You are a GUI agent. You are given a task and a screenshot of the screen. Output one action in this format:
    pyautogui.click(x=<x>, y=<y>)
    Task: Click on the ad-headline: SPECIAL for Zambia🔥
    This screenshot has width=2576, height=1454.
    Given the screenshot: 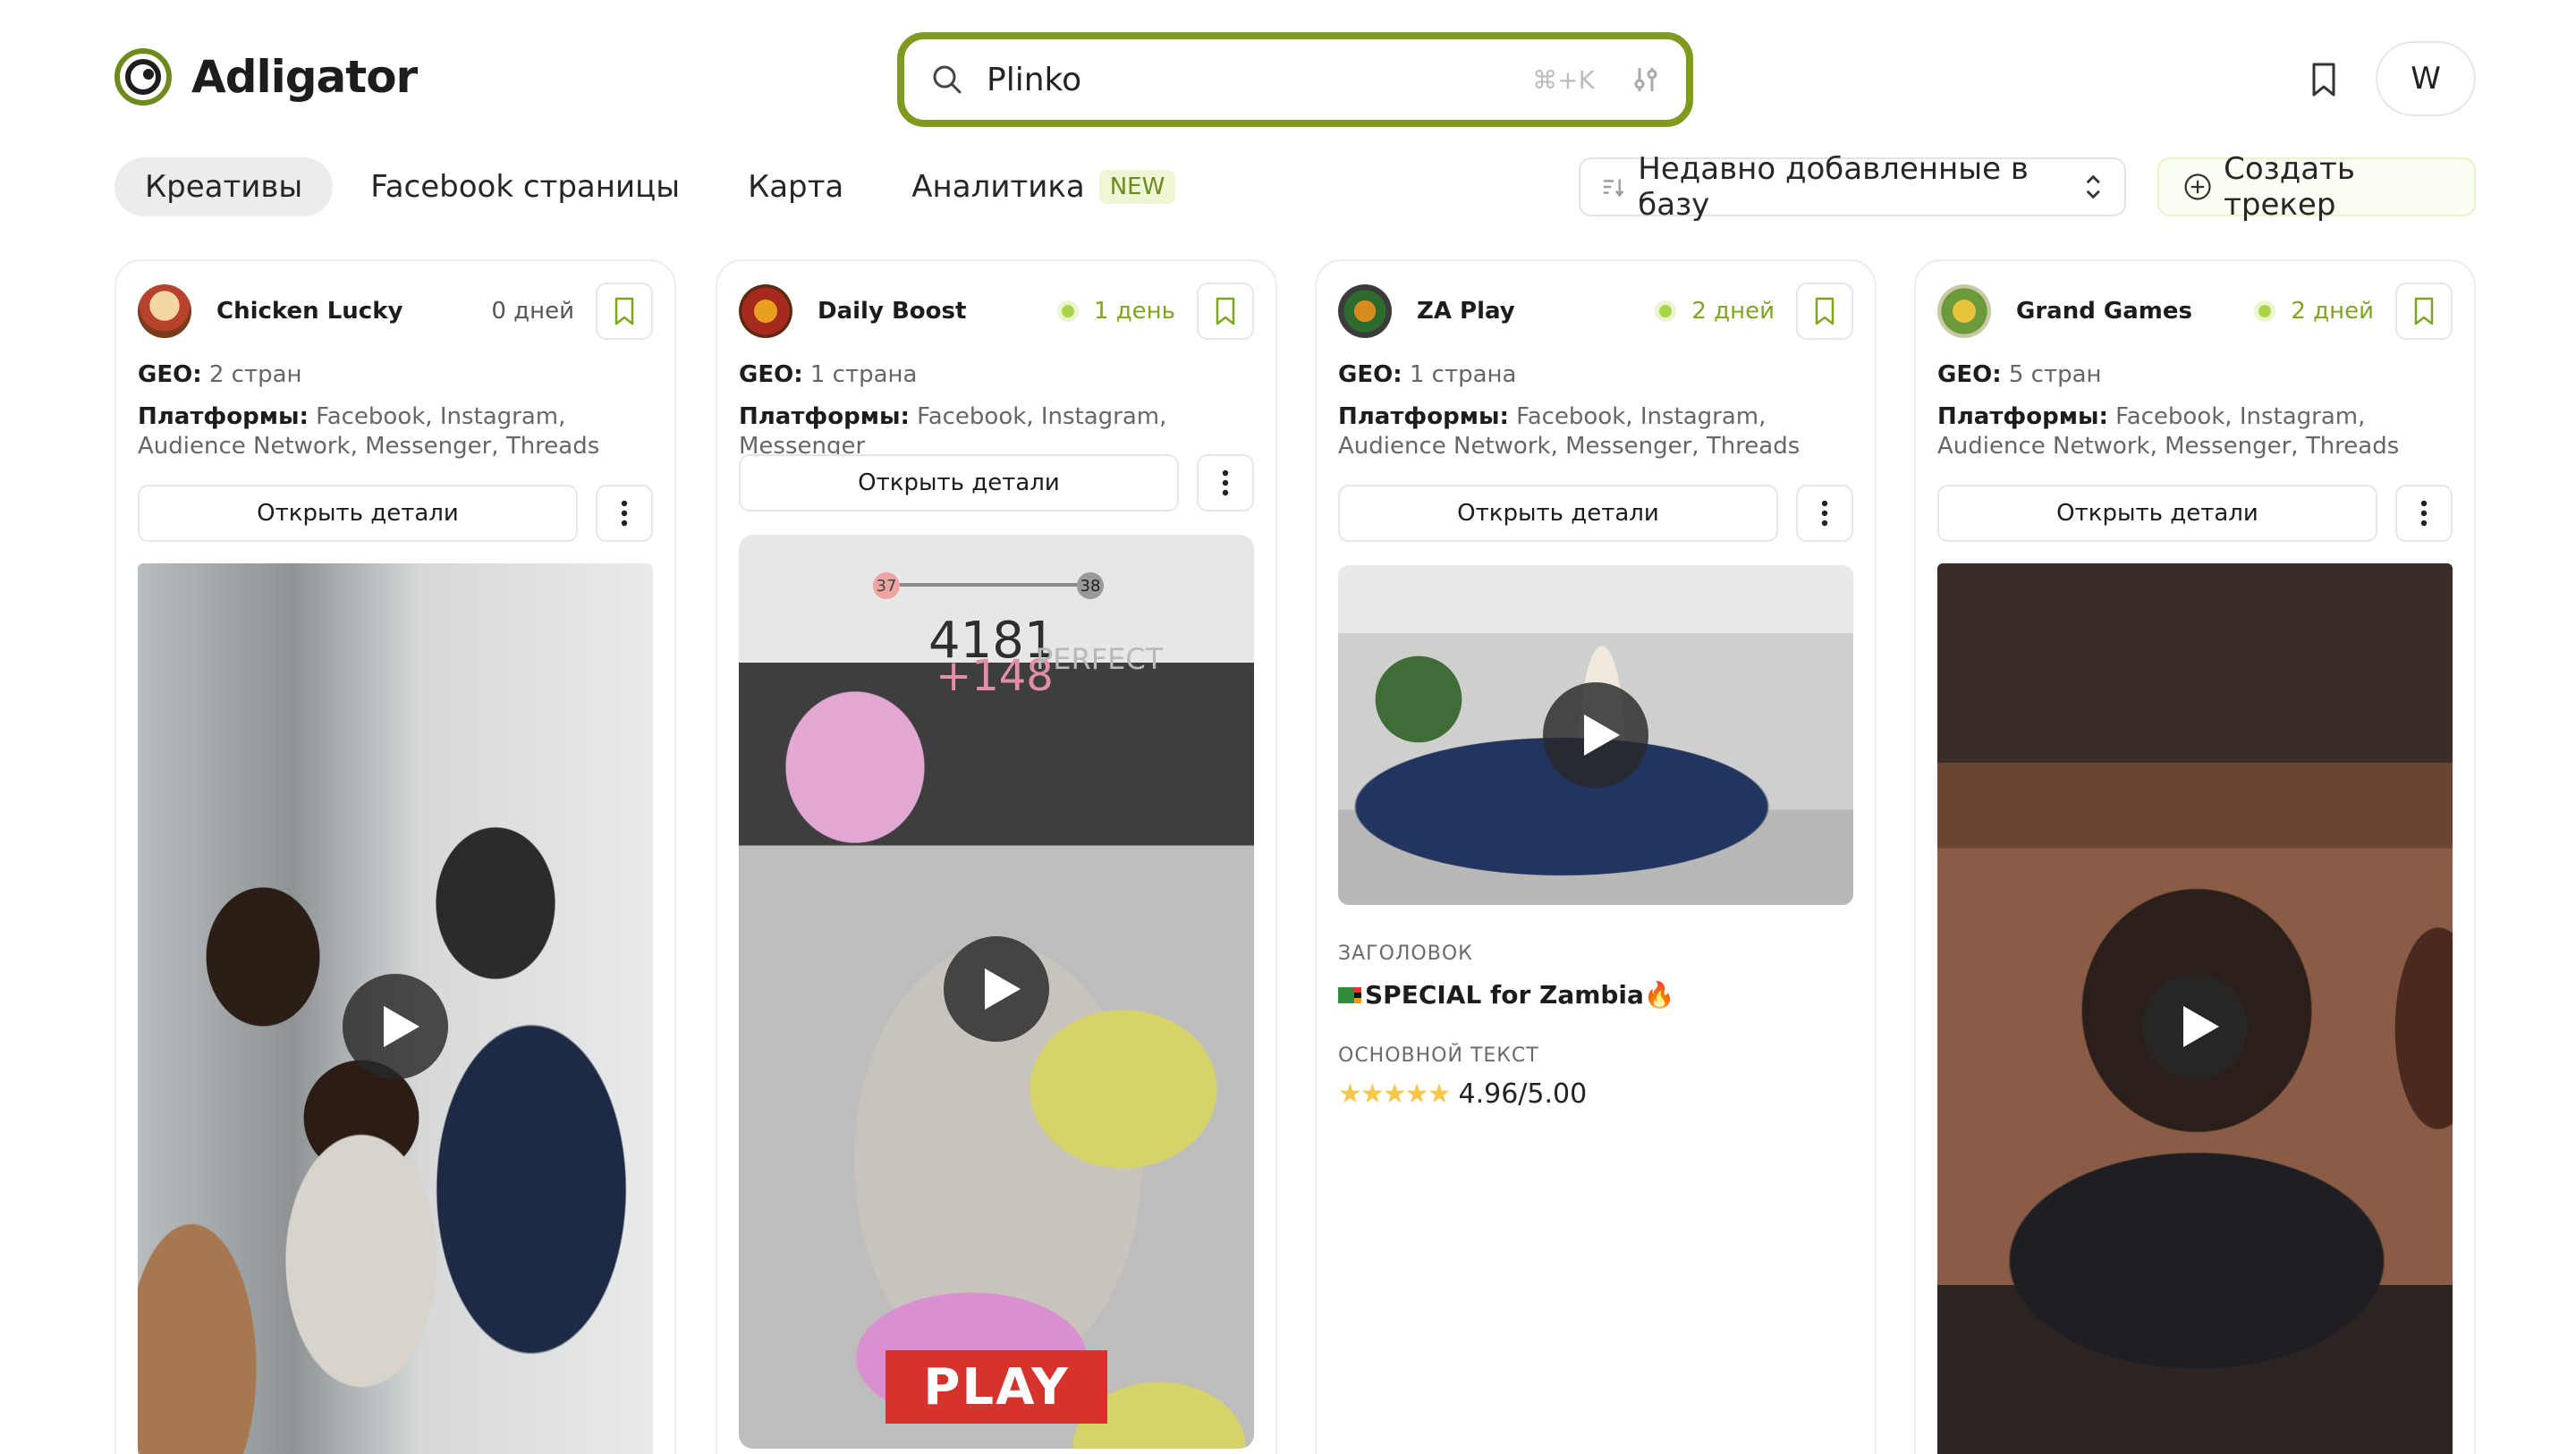 What is the action you would take?
    pyautogui.click(x=1506, y=995)
    